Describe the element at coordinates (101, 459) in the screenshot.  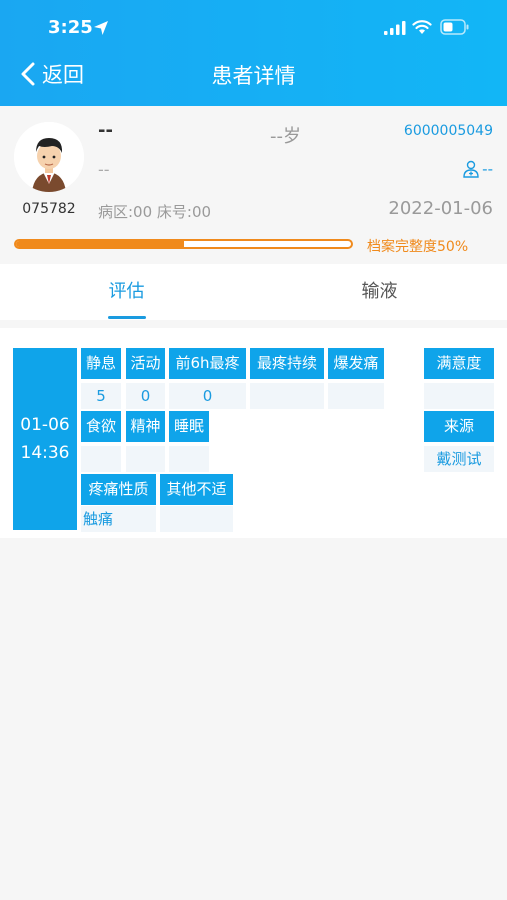
I see `value-appetite` at that location.